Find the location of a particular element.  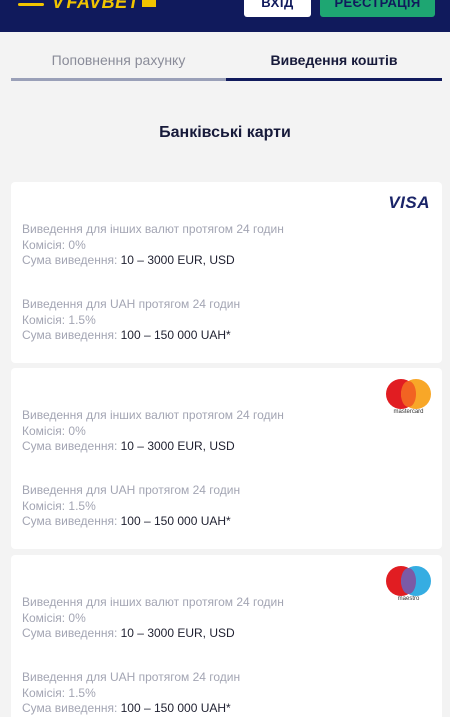

menu-icon is located at coordinates (31, 5).